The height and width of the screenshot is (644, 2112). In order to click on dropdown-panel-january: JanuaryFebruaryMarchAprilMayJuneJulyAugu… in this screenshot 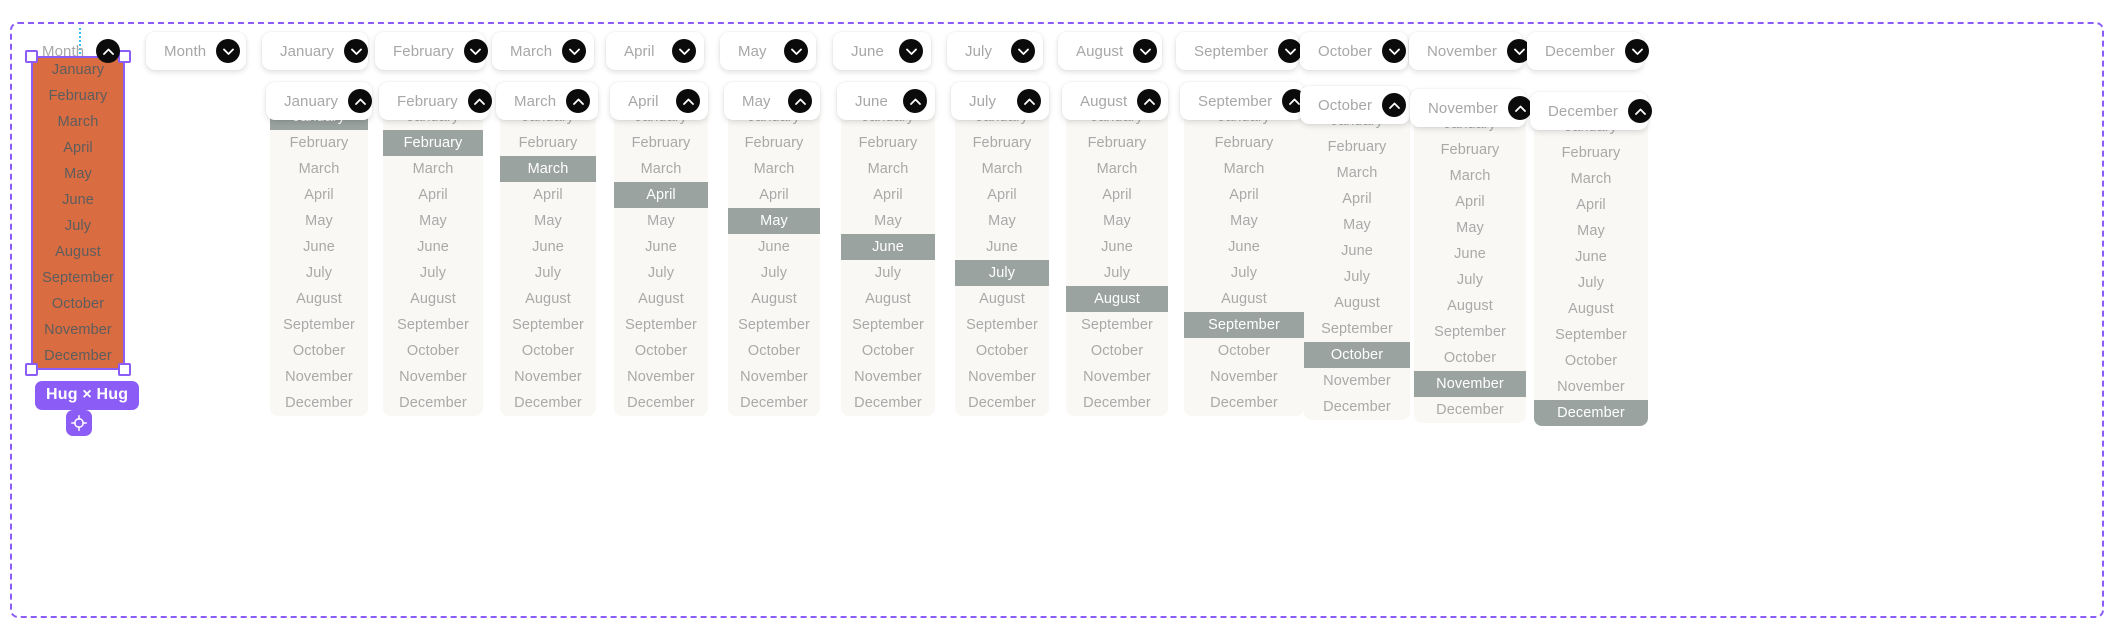, I will do `click(319, 260)`.